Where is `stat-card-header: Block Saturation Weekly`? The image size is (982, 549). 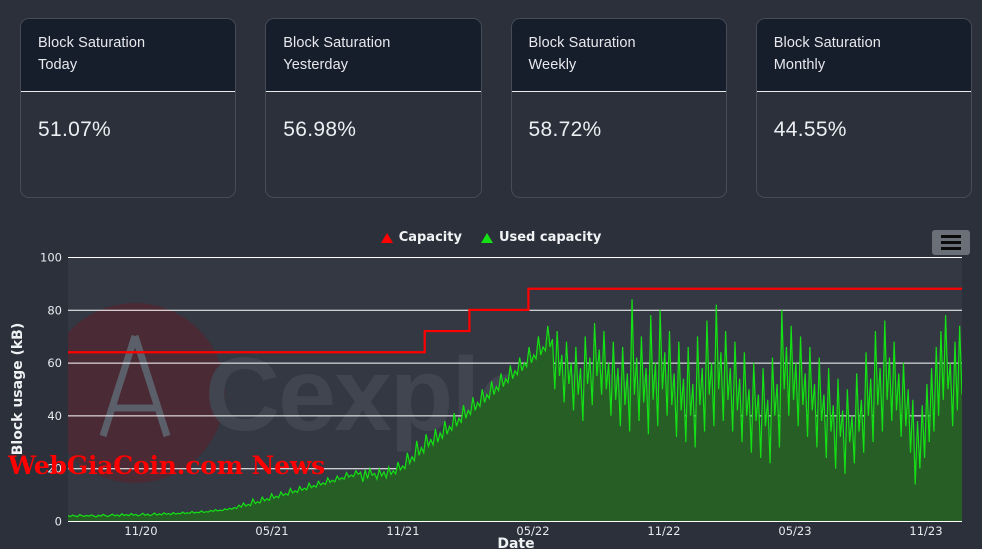
stat-card-header: Block Saturation Weekly is located at coordinates (618, 55).